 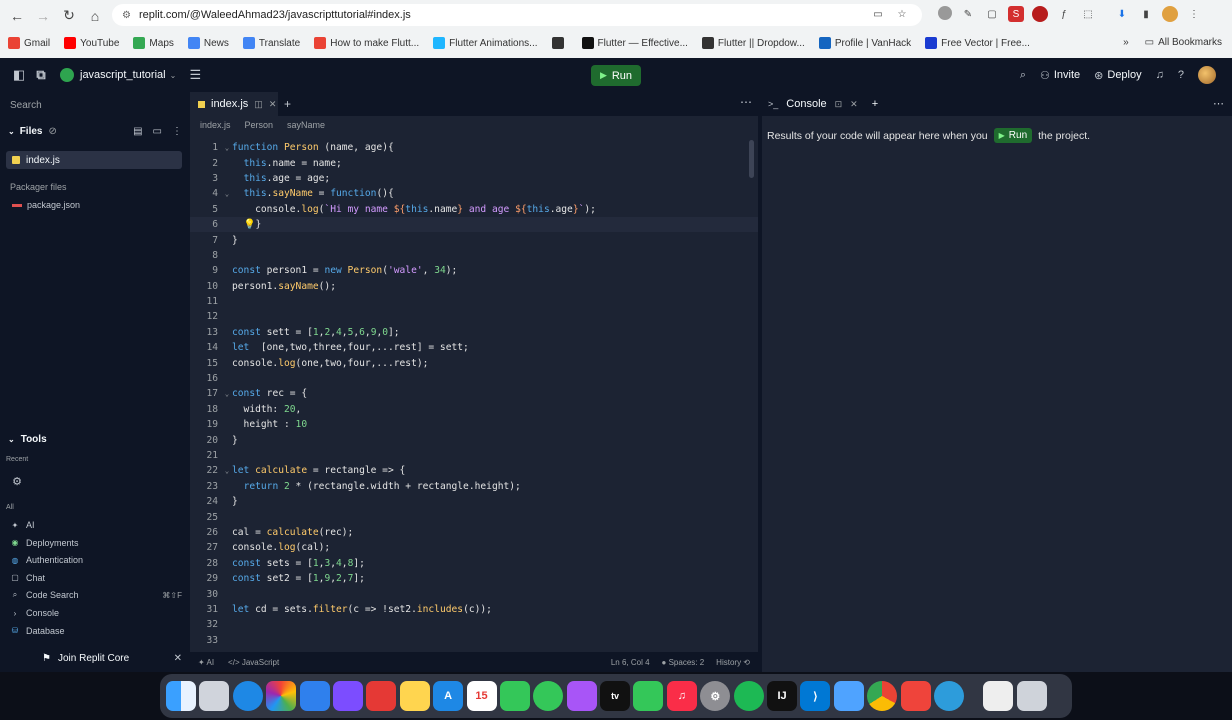 What do you see at coordinates (715, 696) in the screenshot?
I see `system-settings-icon: ⚙` at bounding box center [715, 696].